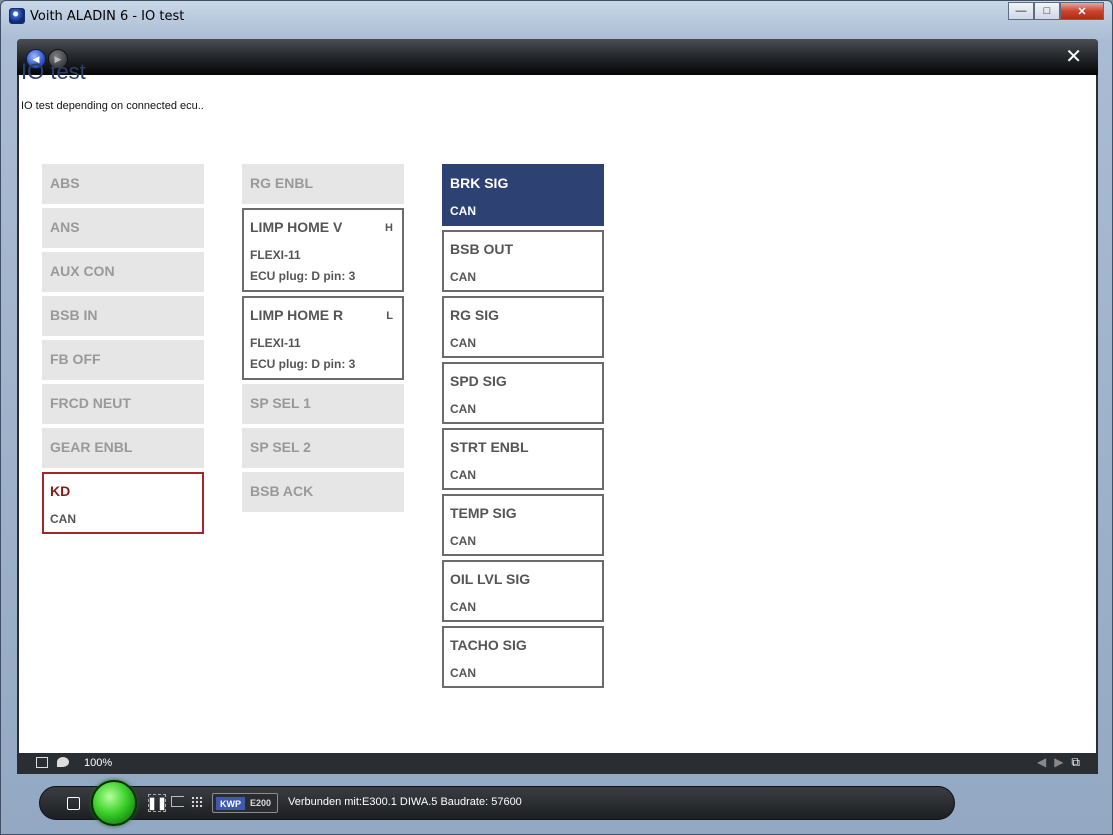  Describe the element at coordinates (556, 16) in the screenshot. I see `title-bar: Voith ALADIN 6 - IO test — □ ✕` at that location.